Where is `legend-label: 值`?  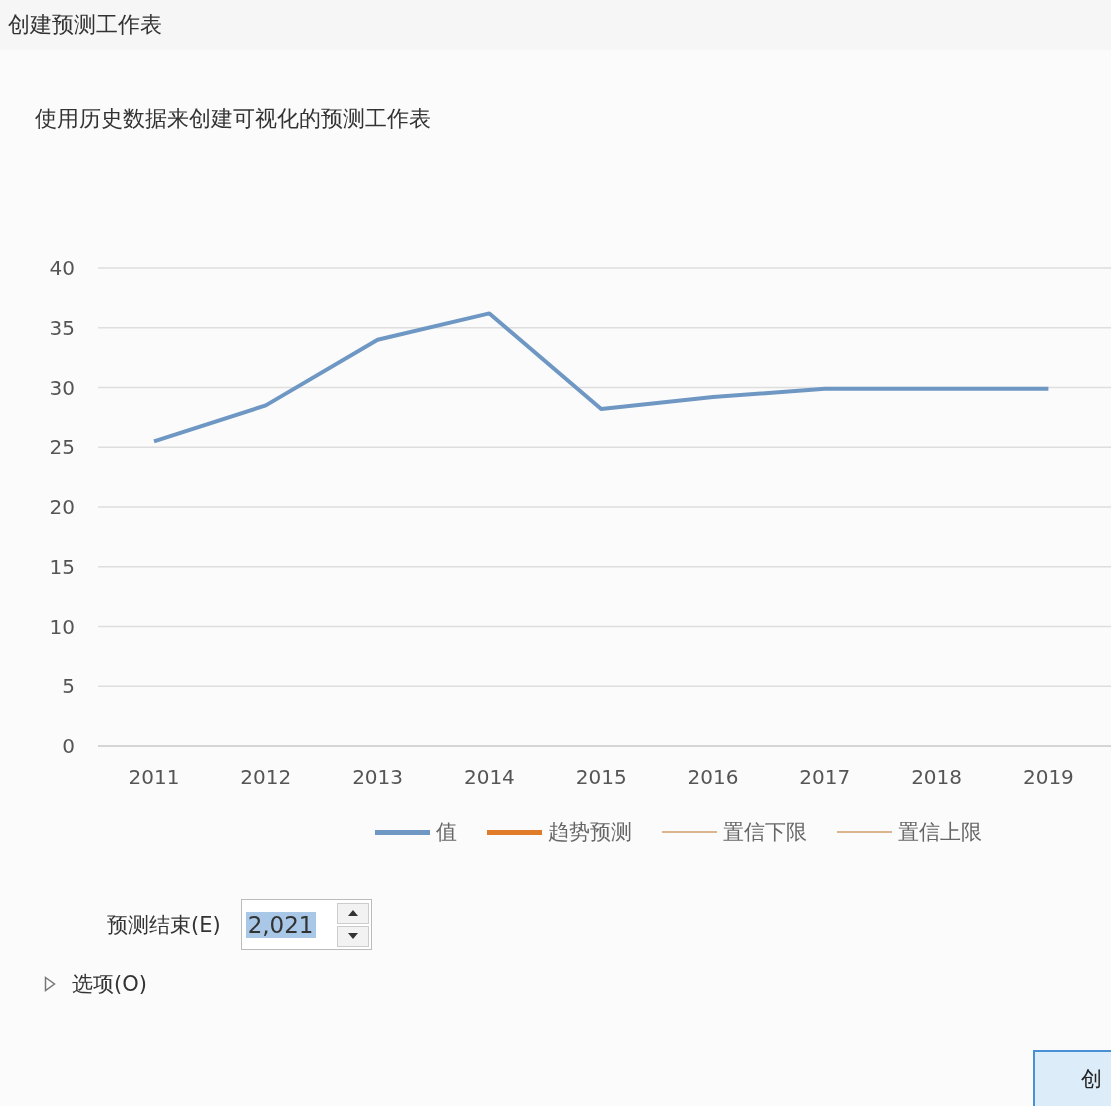
legend-label: 值 is located at coordinates (446, 832).